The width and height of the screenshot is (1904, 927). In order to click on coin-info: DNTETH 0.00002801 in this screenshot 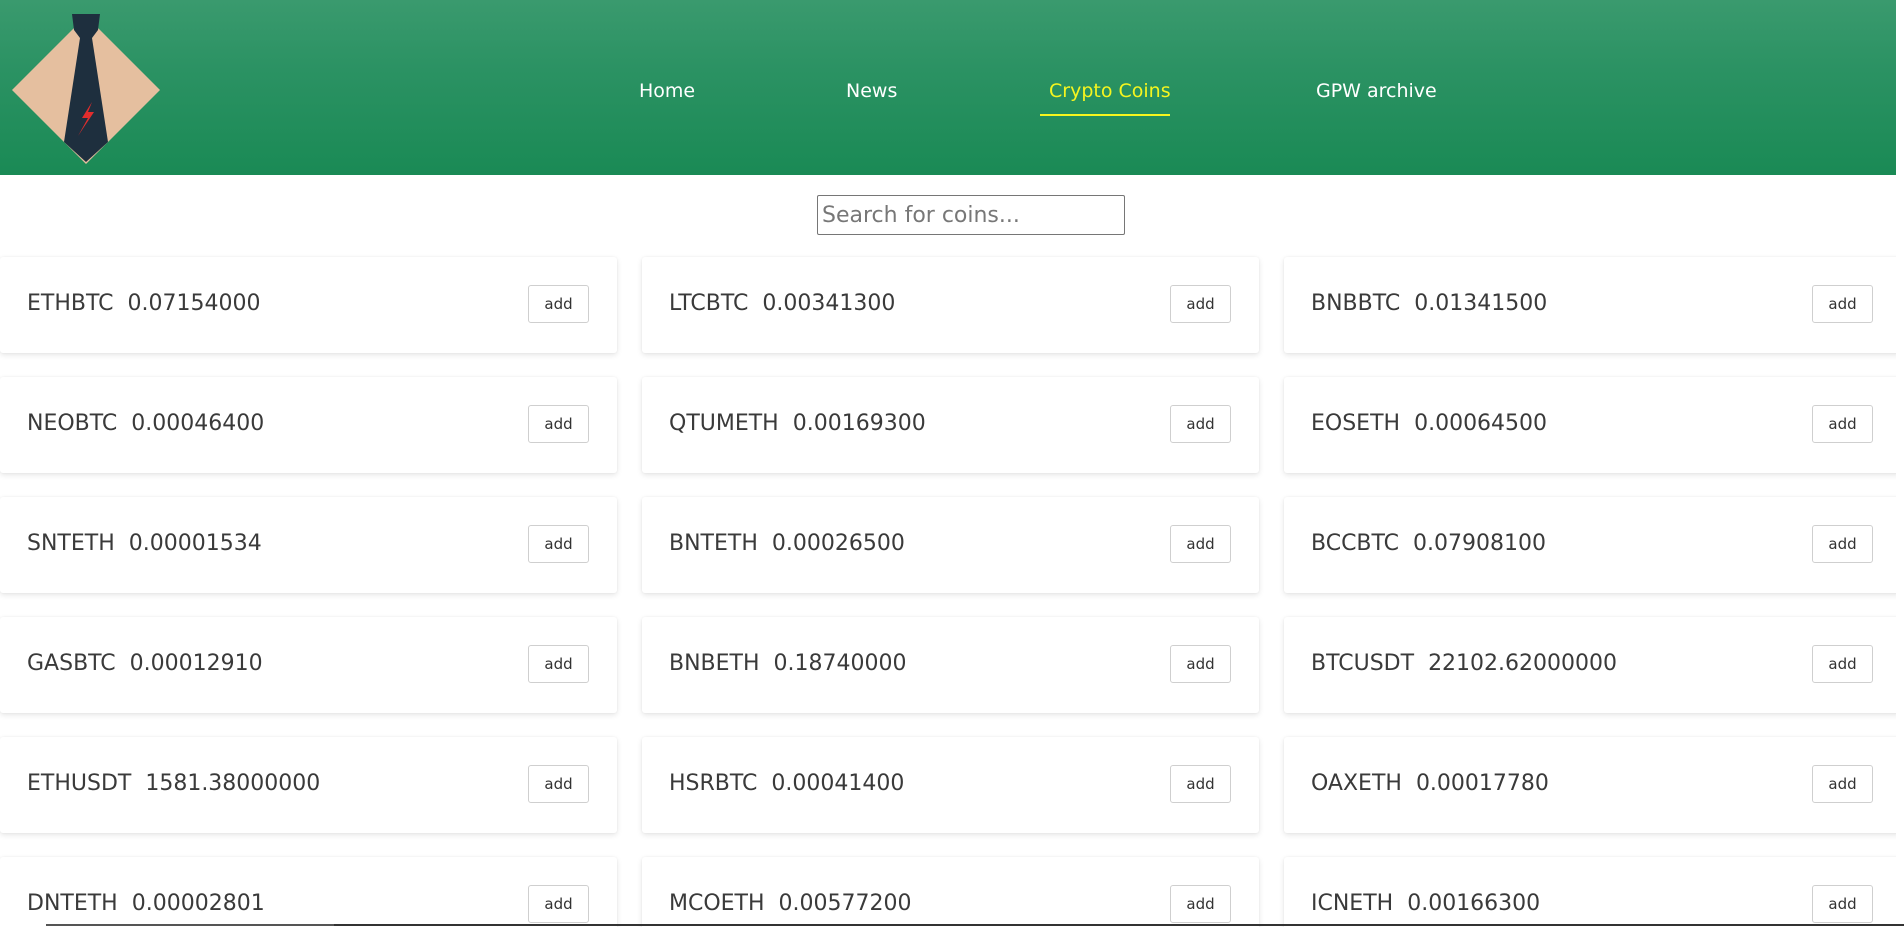, I will do `click(146, 903)`.